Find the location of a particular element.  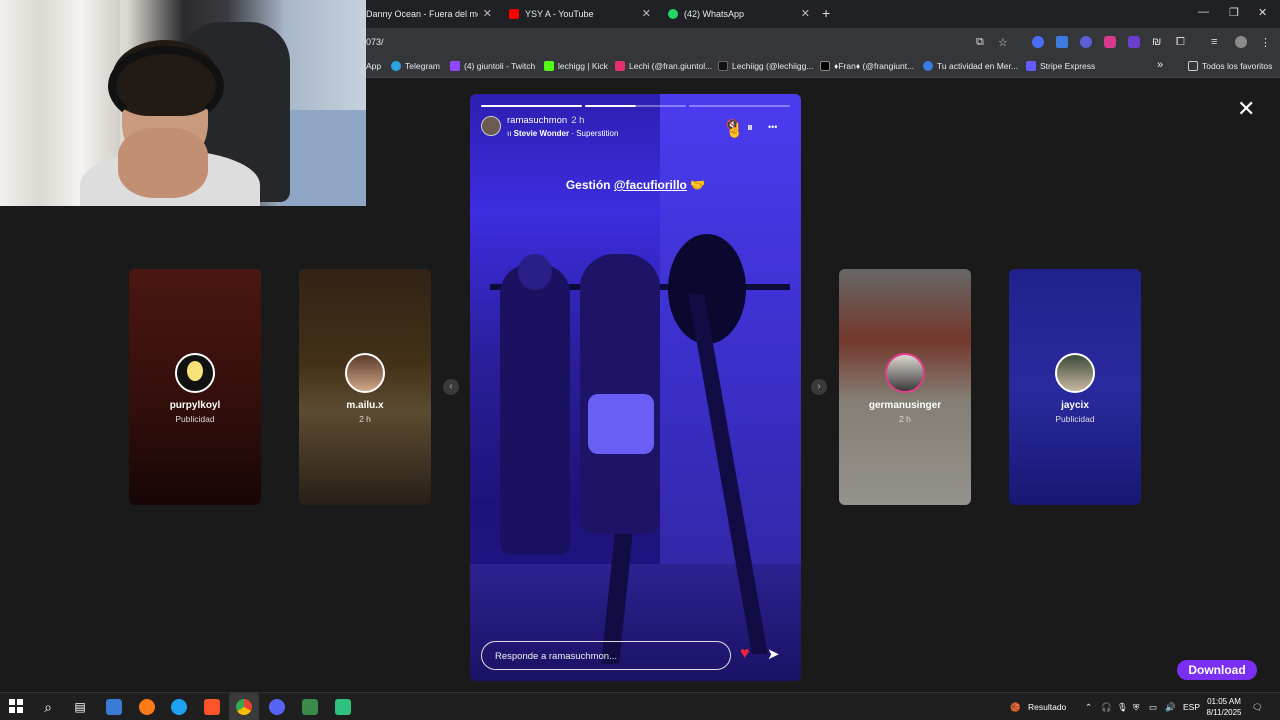

story-time: 2 h is located at coordinates (578, 120).